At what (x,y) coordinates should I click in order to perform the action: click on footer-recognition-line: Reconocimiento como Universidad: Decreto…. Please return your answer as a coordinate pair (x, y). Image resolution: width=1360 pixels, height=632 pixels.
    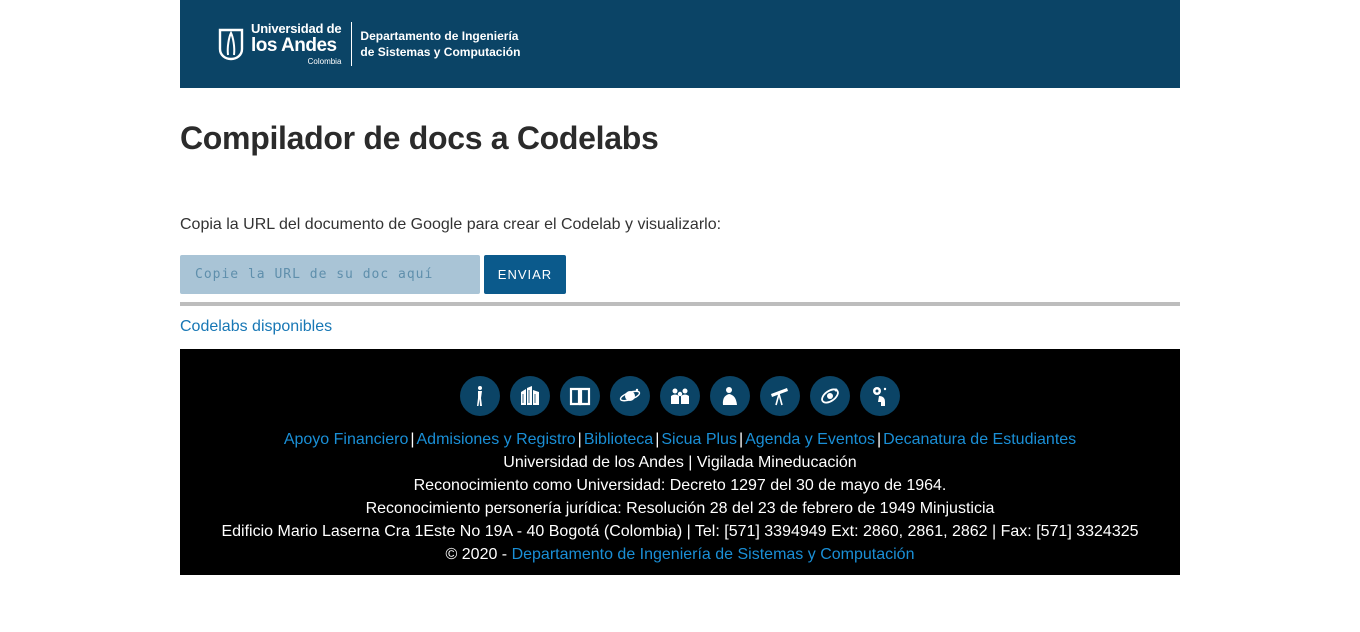
    Looking at the image, I should click on (680, 485).